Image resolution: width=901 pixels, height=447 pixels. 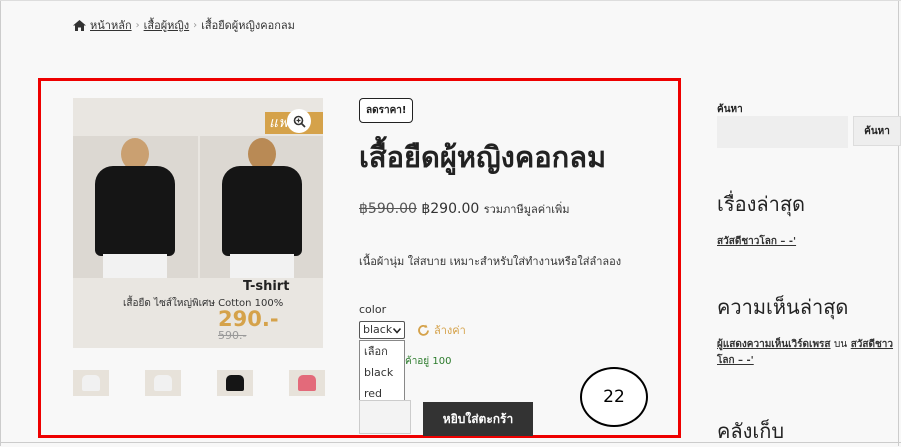 What do you see at coordinates (783, 307) in the screenshot?
I see `recent-comments-heading: ความเห็นล่าสุด` at bounding box center [783, 307].